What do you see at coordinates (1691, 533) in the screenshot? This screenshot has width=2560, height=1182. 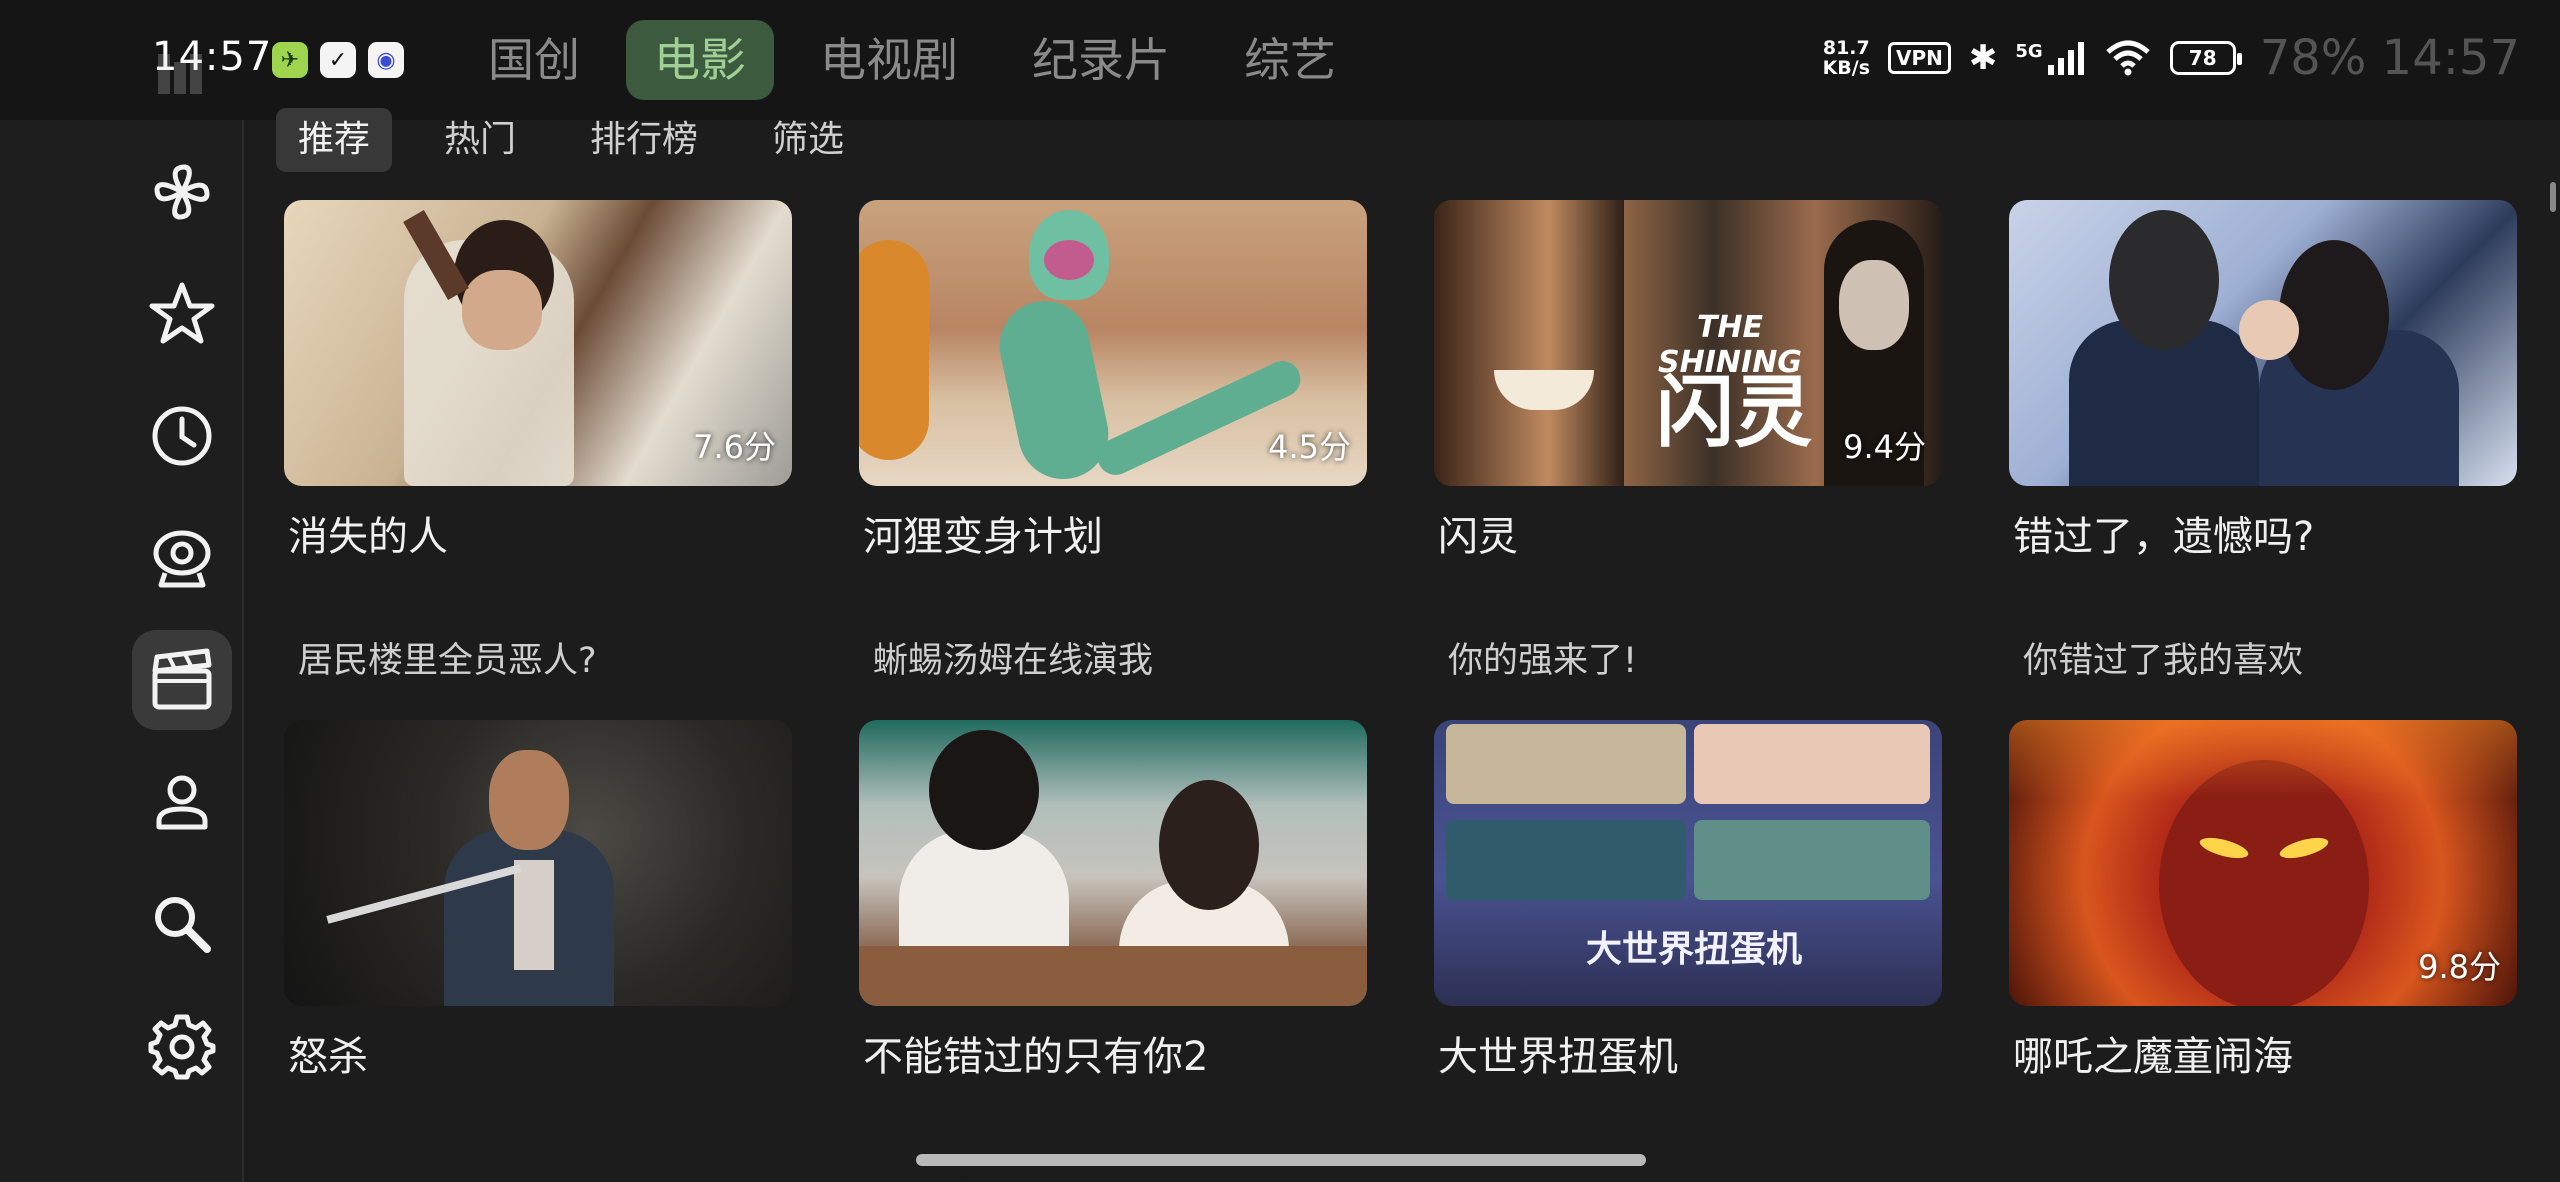 I see `movie-title: 闪灵` at bounding box center [1691, 533].